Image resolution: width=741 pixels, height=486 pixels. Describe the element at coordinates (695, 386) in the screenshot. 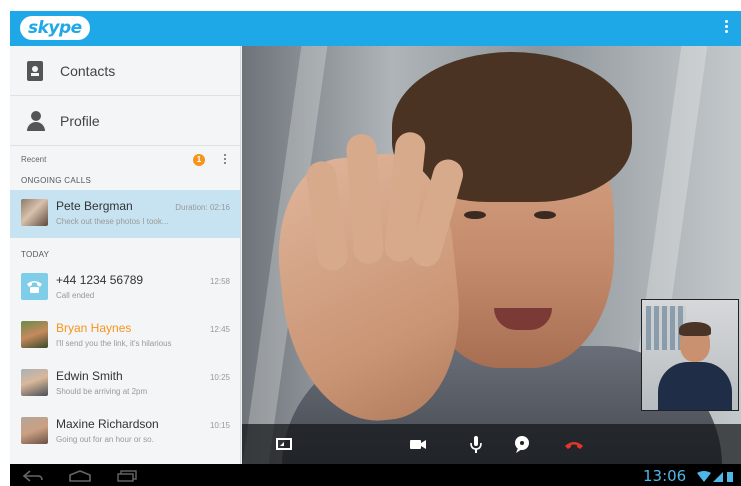

I see `self-view-body` at that location.